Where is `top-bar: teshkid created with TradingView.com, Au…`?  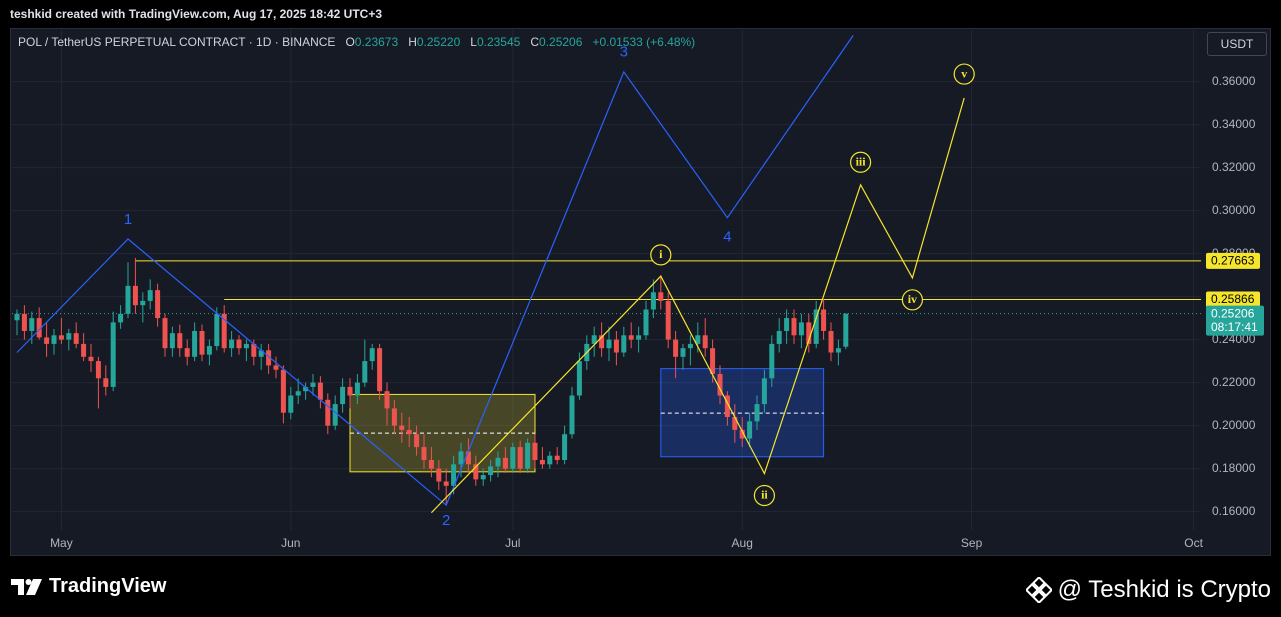
top-bar: teshkid created with TradingView.com, Au… is located at coordinates (640, 14).